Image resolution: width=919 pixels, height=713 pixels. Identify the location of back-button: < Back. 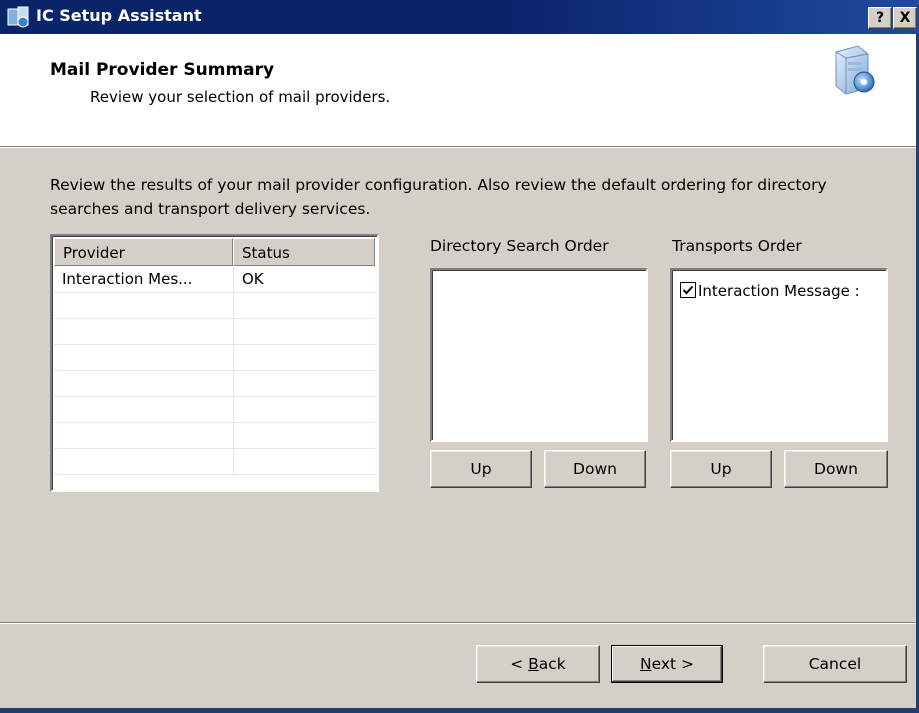
(538, 664).